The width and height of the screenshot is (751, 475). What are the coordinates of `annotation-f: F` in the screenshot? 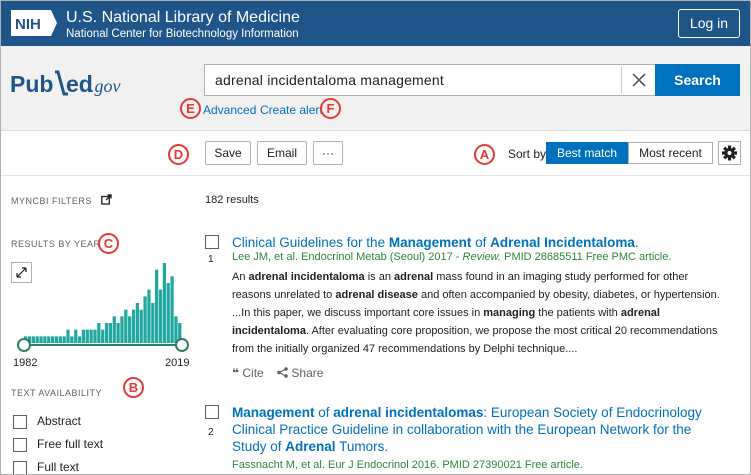 It's located at (330, 108).